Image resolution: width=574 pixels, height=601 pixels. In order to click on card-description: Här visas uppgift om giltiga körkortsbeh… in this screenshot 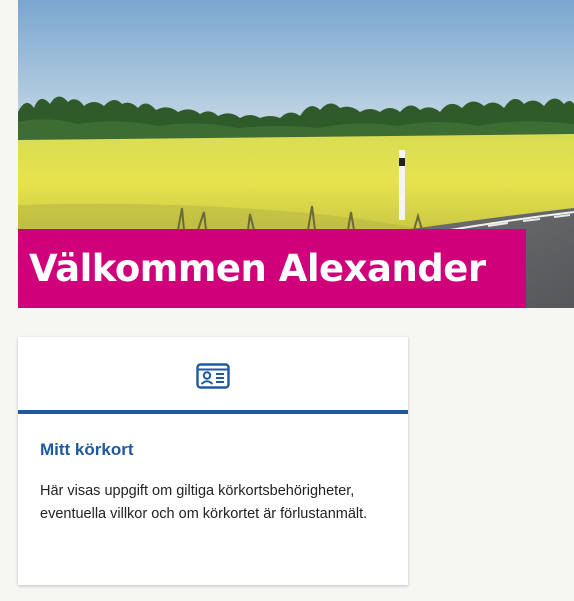, I will do `click(204, 502)`.